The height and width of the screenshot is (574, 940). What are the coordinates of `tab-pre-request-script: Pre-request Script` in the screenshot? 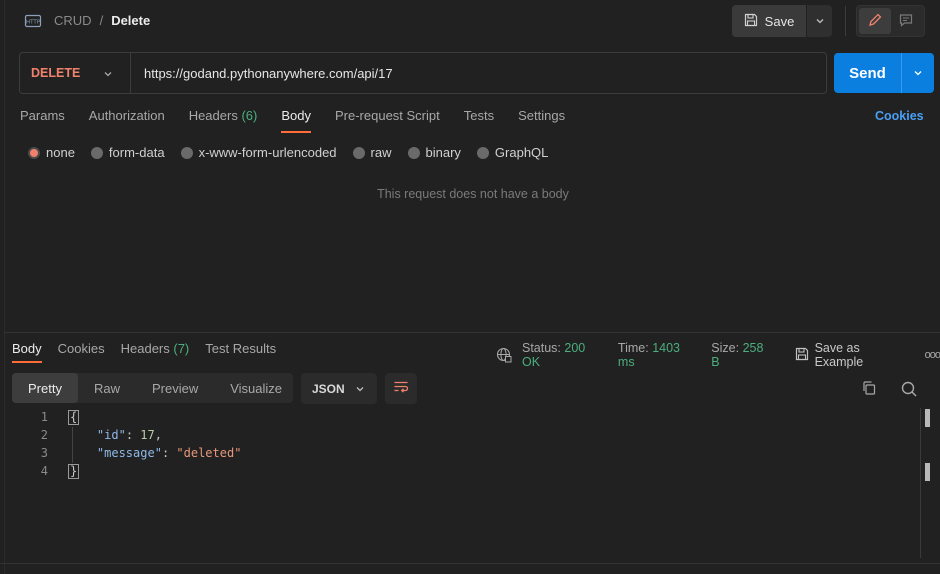 It's located at (387, 120).